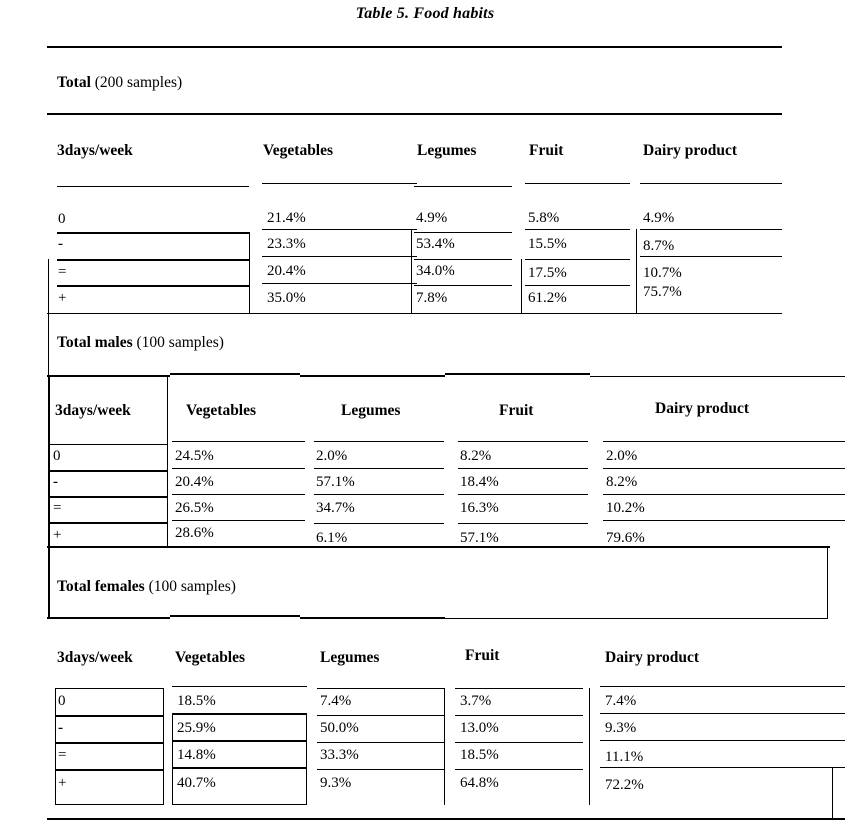  What do you see at coordinates (662, 273) in the screenshot?
I see `total-cell-2-dairy: 10.7%` at bounding box center [662, 273].